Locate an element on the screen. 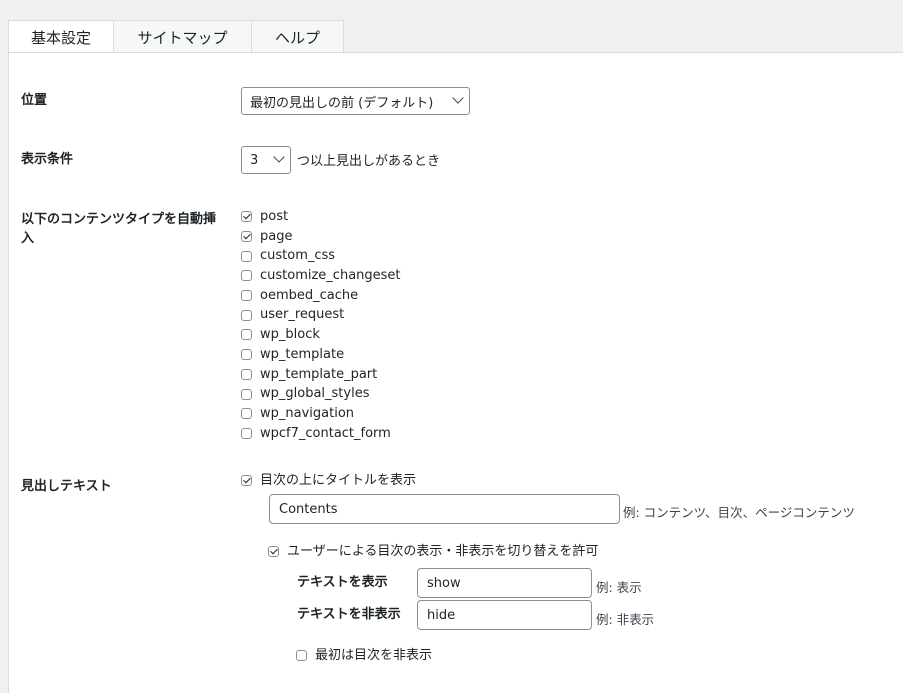 The height and width of the screenshot is (693, 903). checkbox-label: post is located at coordinates (274, 216).